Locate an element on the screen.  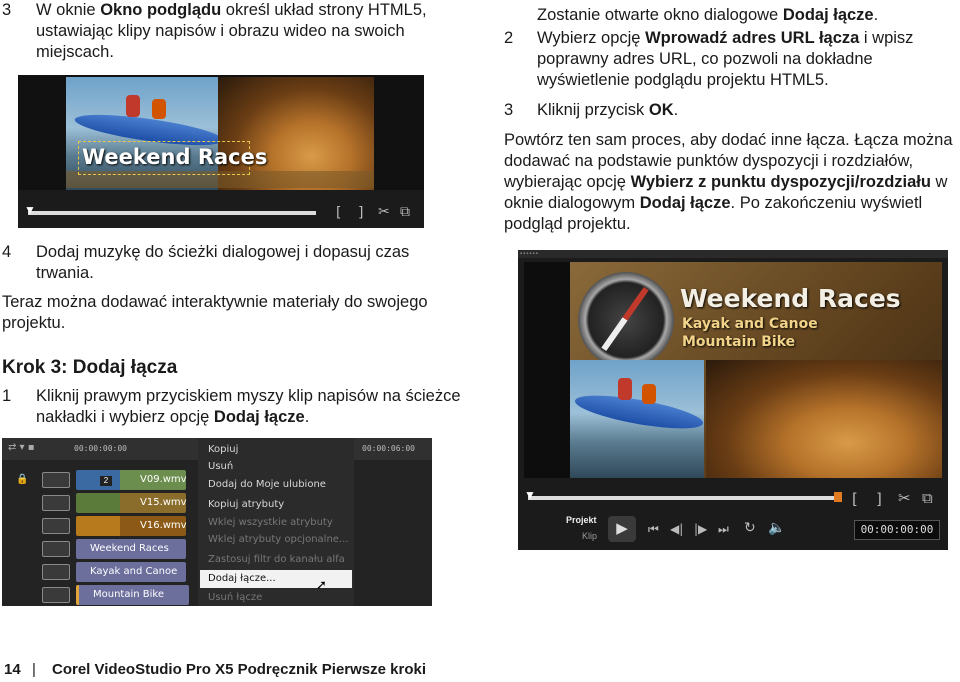
preview-title-2: Kayak and Canoe is located at coordinates (750, 324).